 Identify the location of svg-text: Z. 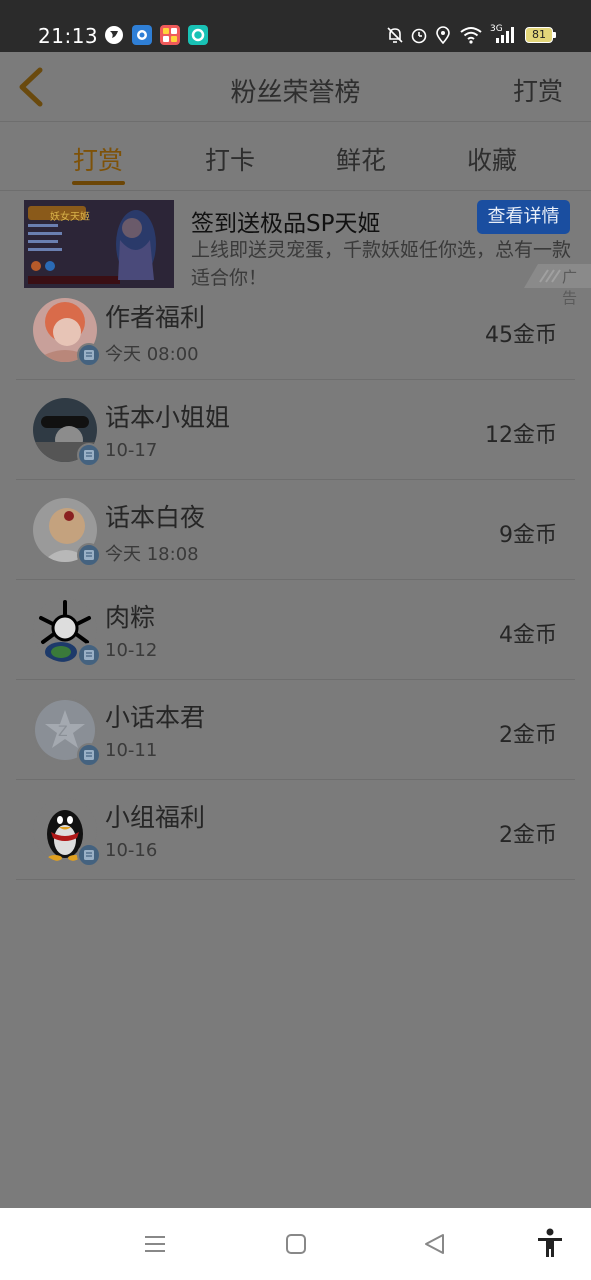
(63, 732).